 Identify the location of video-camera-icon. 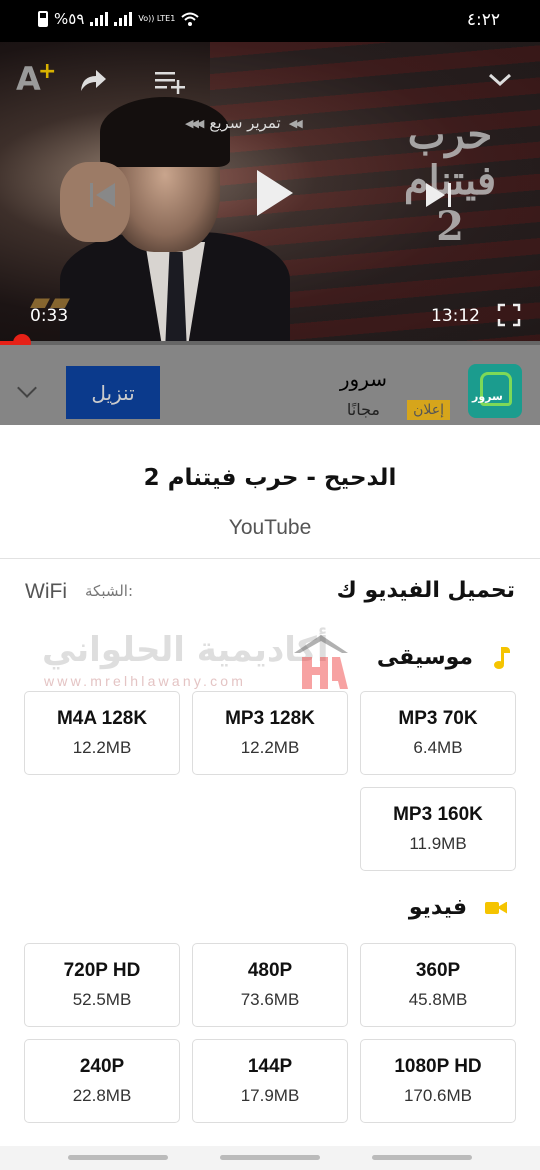
(496, 908).